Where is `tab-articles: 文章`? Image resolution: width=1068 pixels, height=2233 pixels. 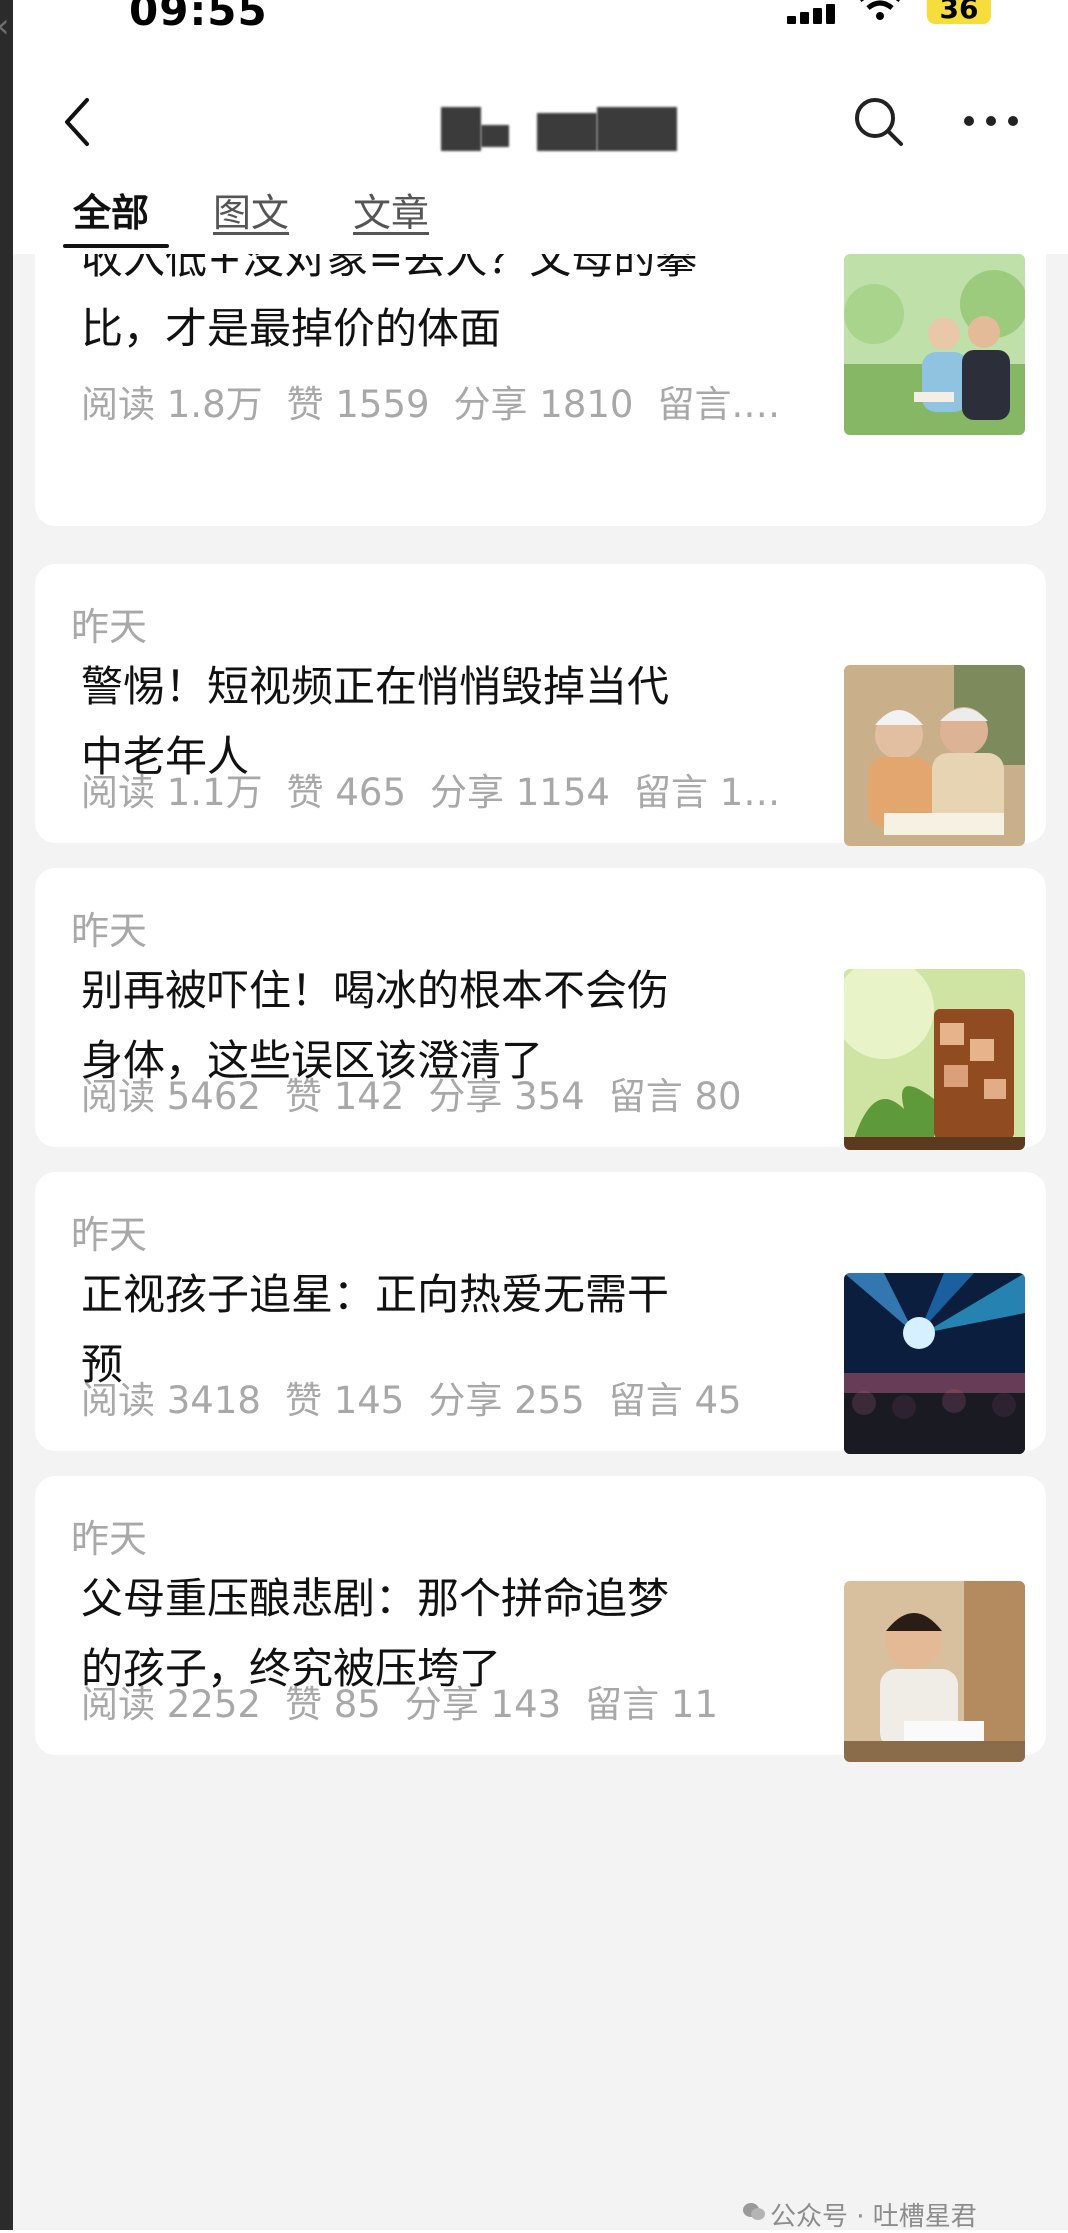 tab-articles: 文章 is located at coordinates (391, 209).